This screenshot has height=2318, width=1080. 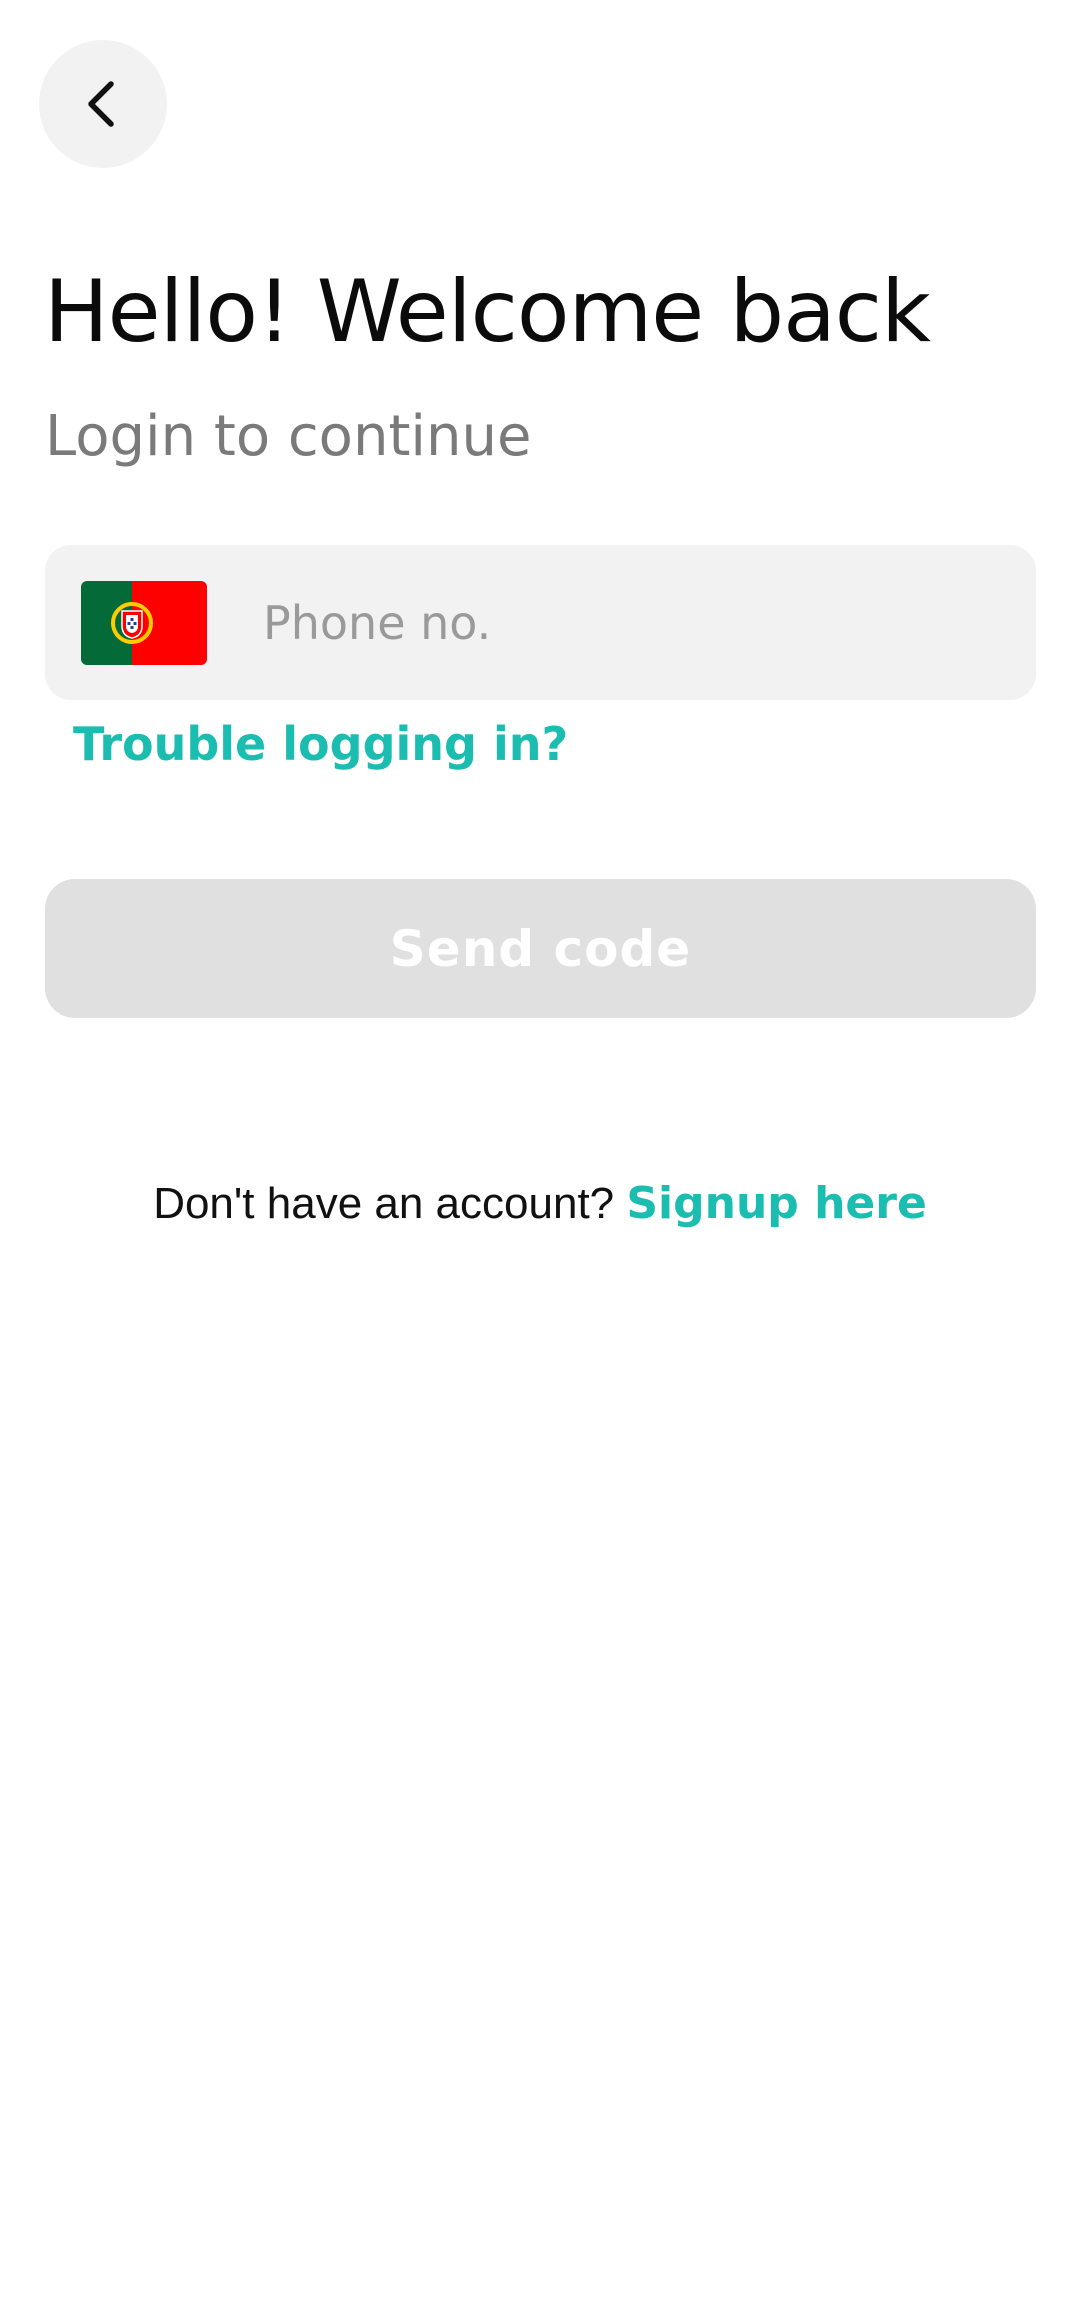 I want to click on country-flag-selector, so click(x=144, y=623).